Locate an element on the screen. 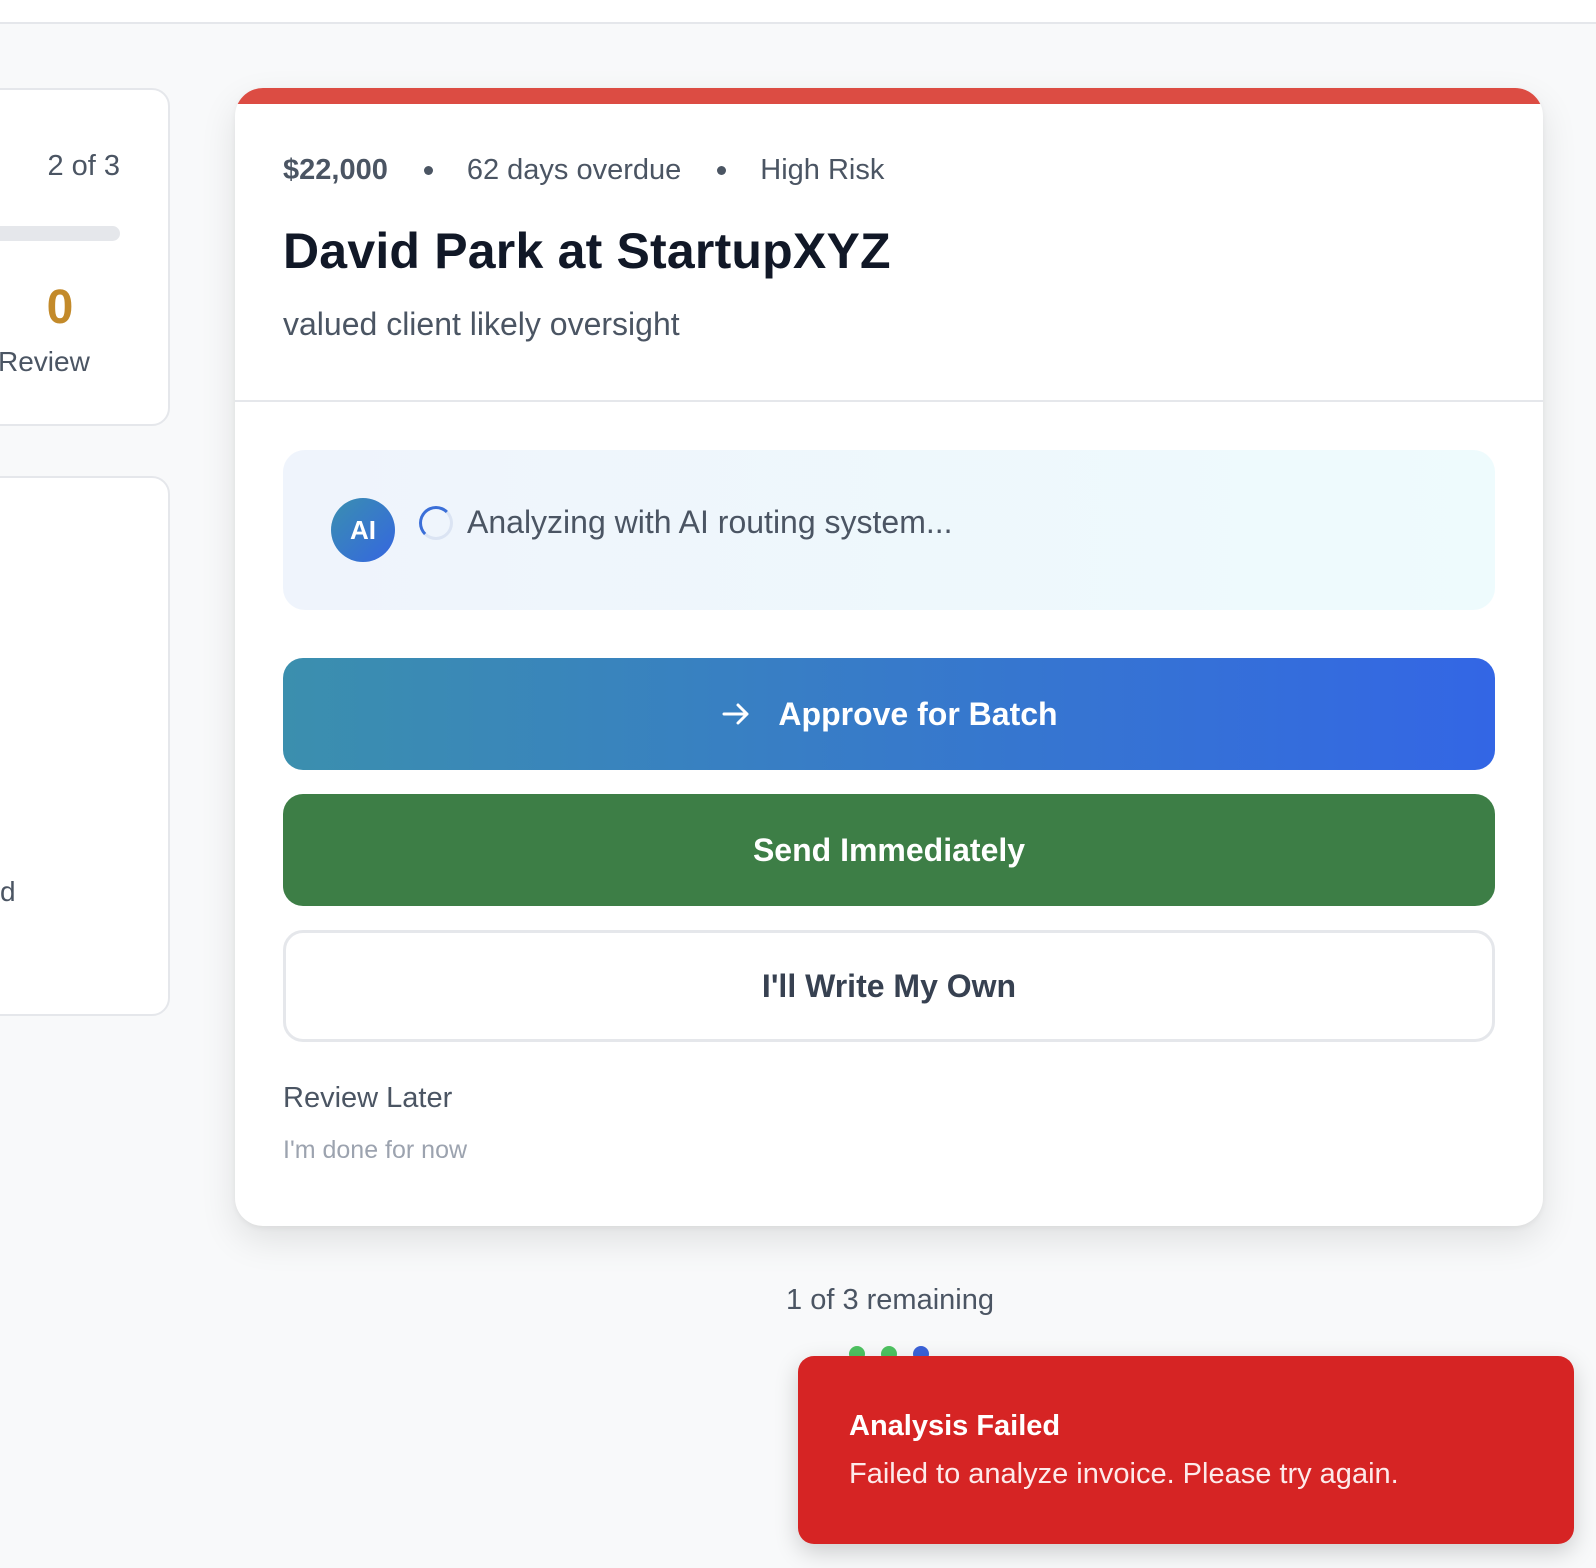  client-name: David Park at StartupXYZ is located at coordinates (587, 251).